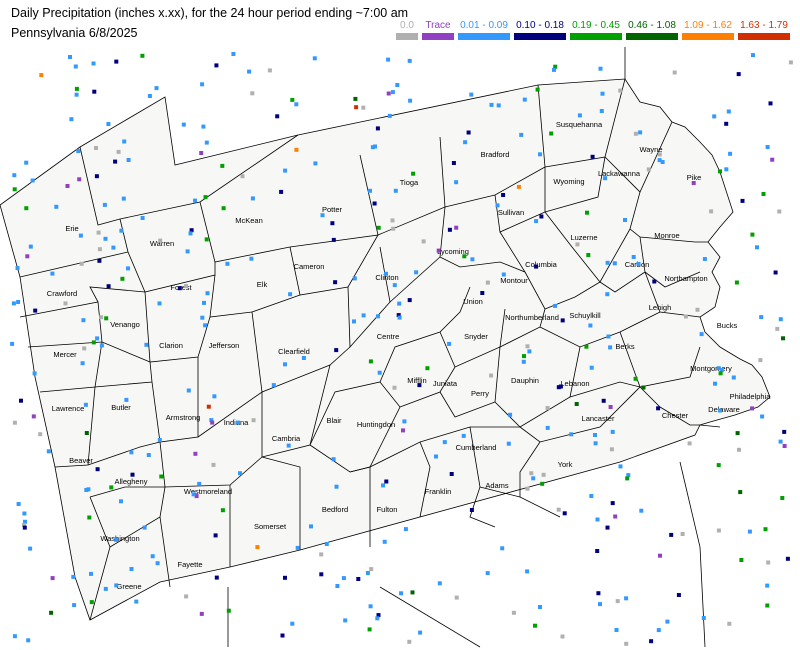  What do you see at coordinates (764, 25) in the screenshot?
I see `legend-label: 1.63 - 1.79` at bounding box center [764, 25].